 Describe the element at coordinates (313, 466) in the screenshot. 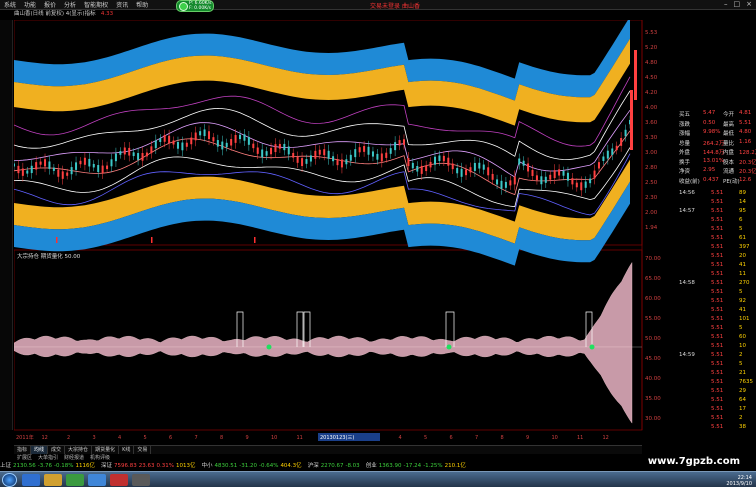

I see `index-name: 沪深` at that location.